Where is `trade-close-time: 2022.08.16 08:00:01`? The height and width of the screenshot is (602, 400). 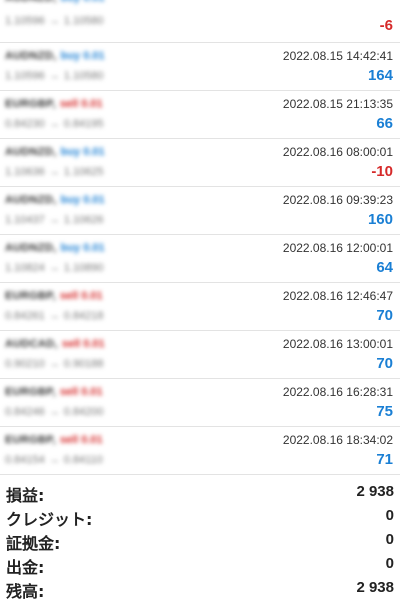
trade-close-time: 2022.08.16 08:00:01 is located at coordinates (337, 152).